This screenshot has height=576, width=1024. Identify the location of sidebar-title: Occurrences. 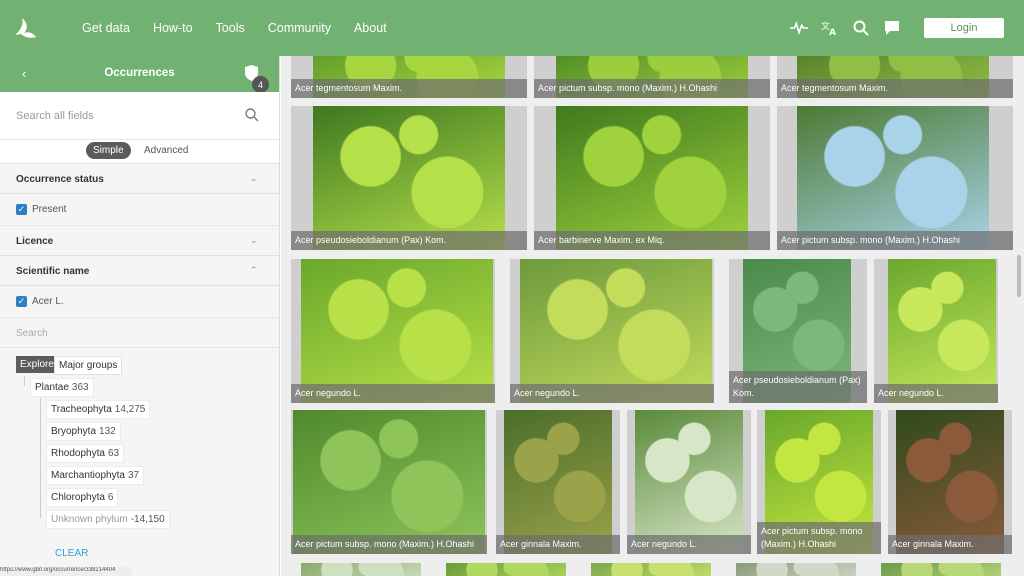
(139, 73).